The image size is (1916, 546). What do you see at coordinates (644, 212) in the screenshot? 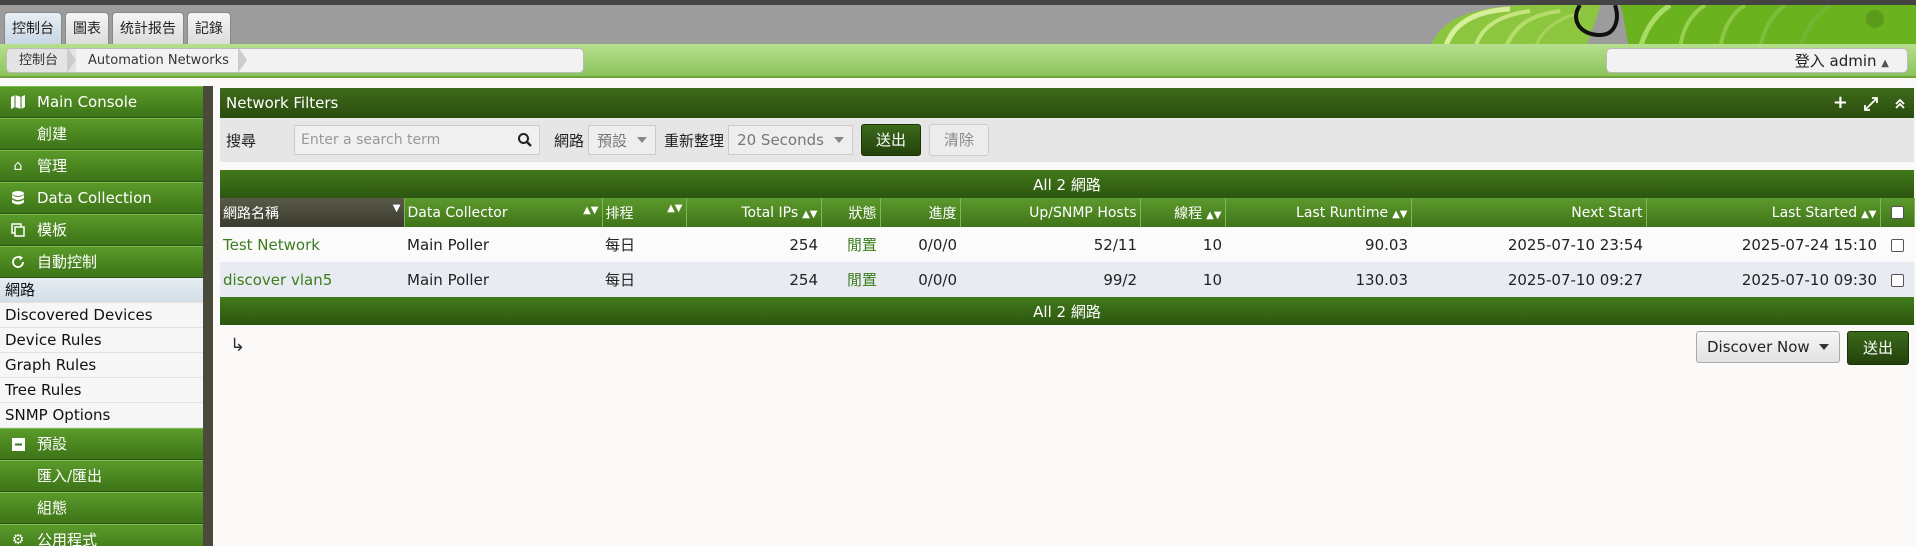
I see `col-schedule: 排程 ▲▼` at bounding box center [644, 212].